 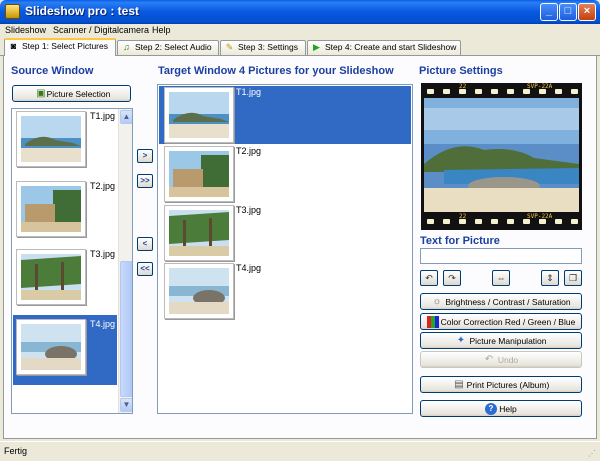 I want to click on button-label: Help, so click(x=508, y=409).